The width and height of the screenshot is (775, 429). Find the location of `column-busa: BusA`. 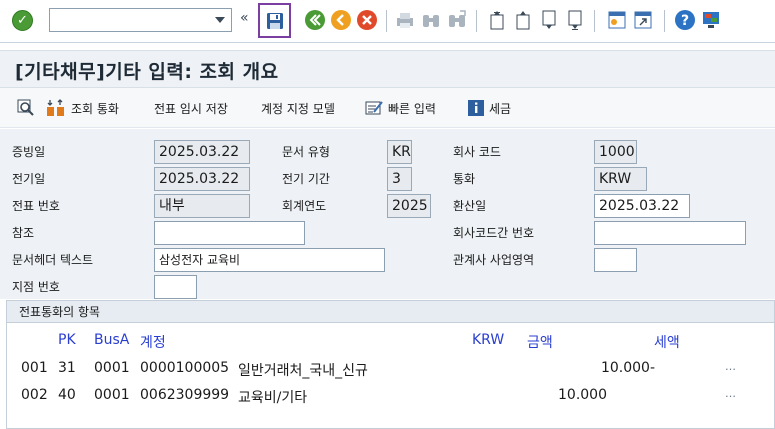

column-busa: BusA is located at coordinates (111, 340).